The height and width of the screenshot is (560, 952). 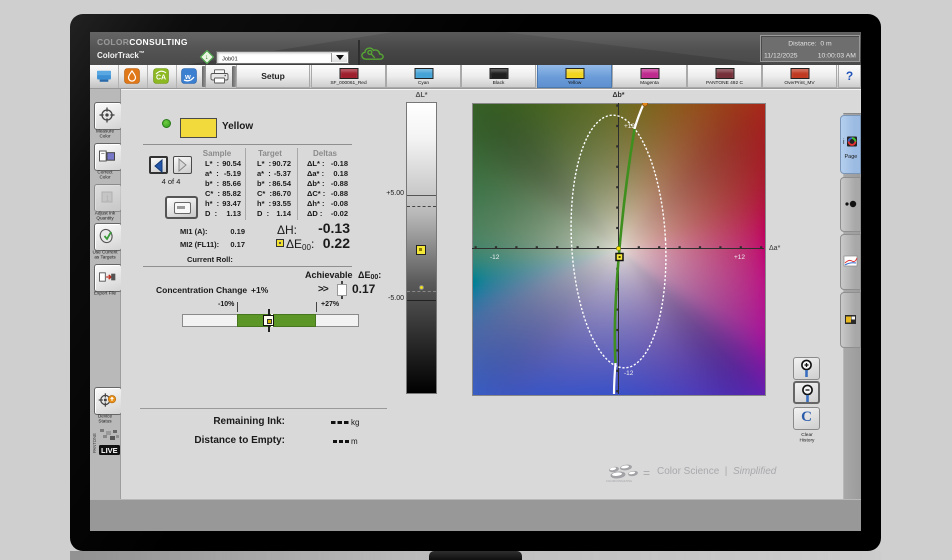 What do you see at coordinates (161, 78) in the screenshot?
I see `svg-text: CA` at bounding box center [161, 78].